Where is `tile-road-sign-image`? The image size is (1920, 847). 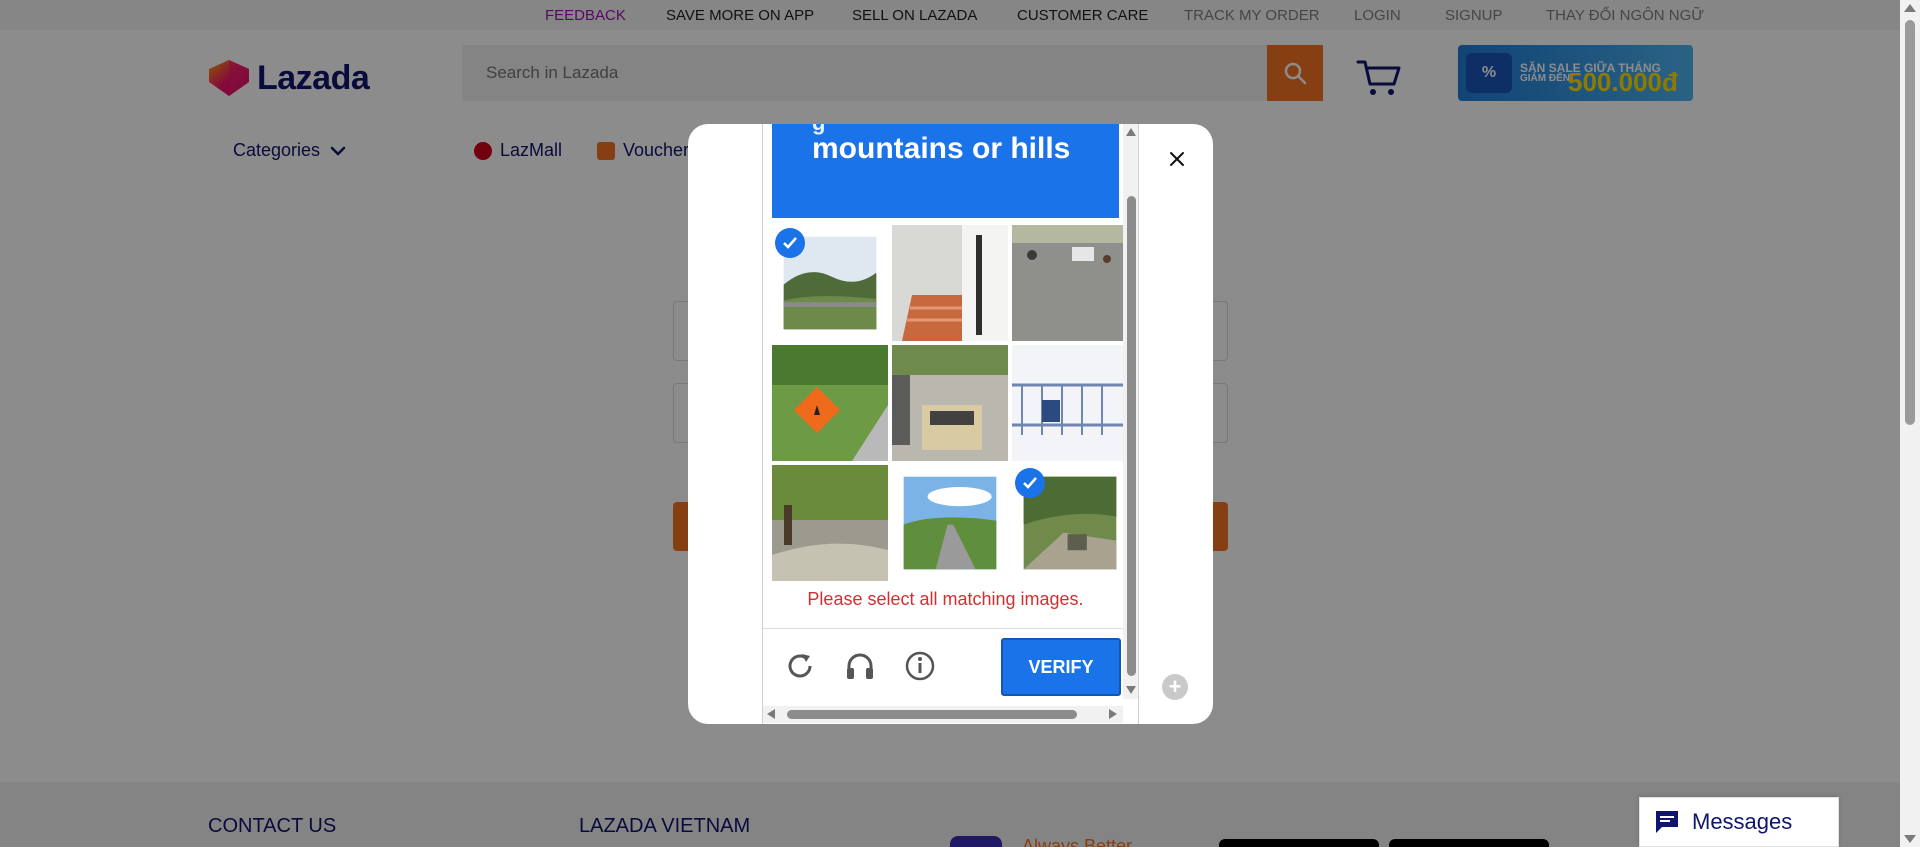 tile-road-sign-image is located at coordinates (830, 403).